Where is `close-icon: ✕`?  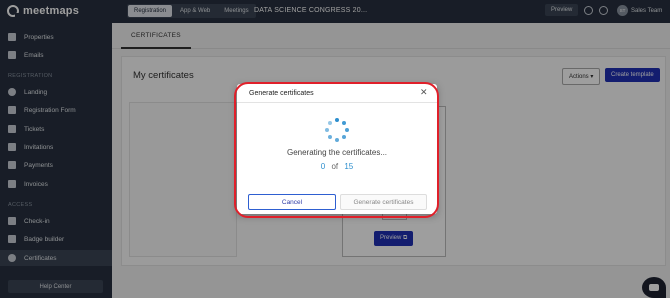
close-icon: ✕ is located at coordinates (424, 92).